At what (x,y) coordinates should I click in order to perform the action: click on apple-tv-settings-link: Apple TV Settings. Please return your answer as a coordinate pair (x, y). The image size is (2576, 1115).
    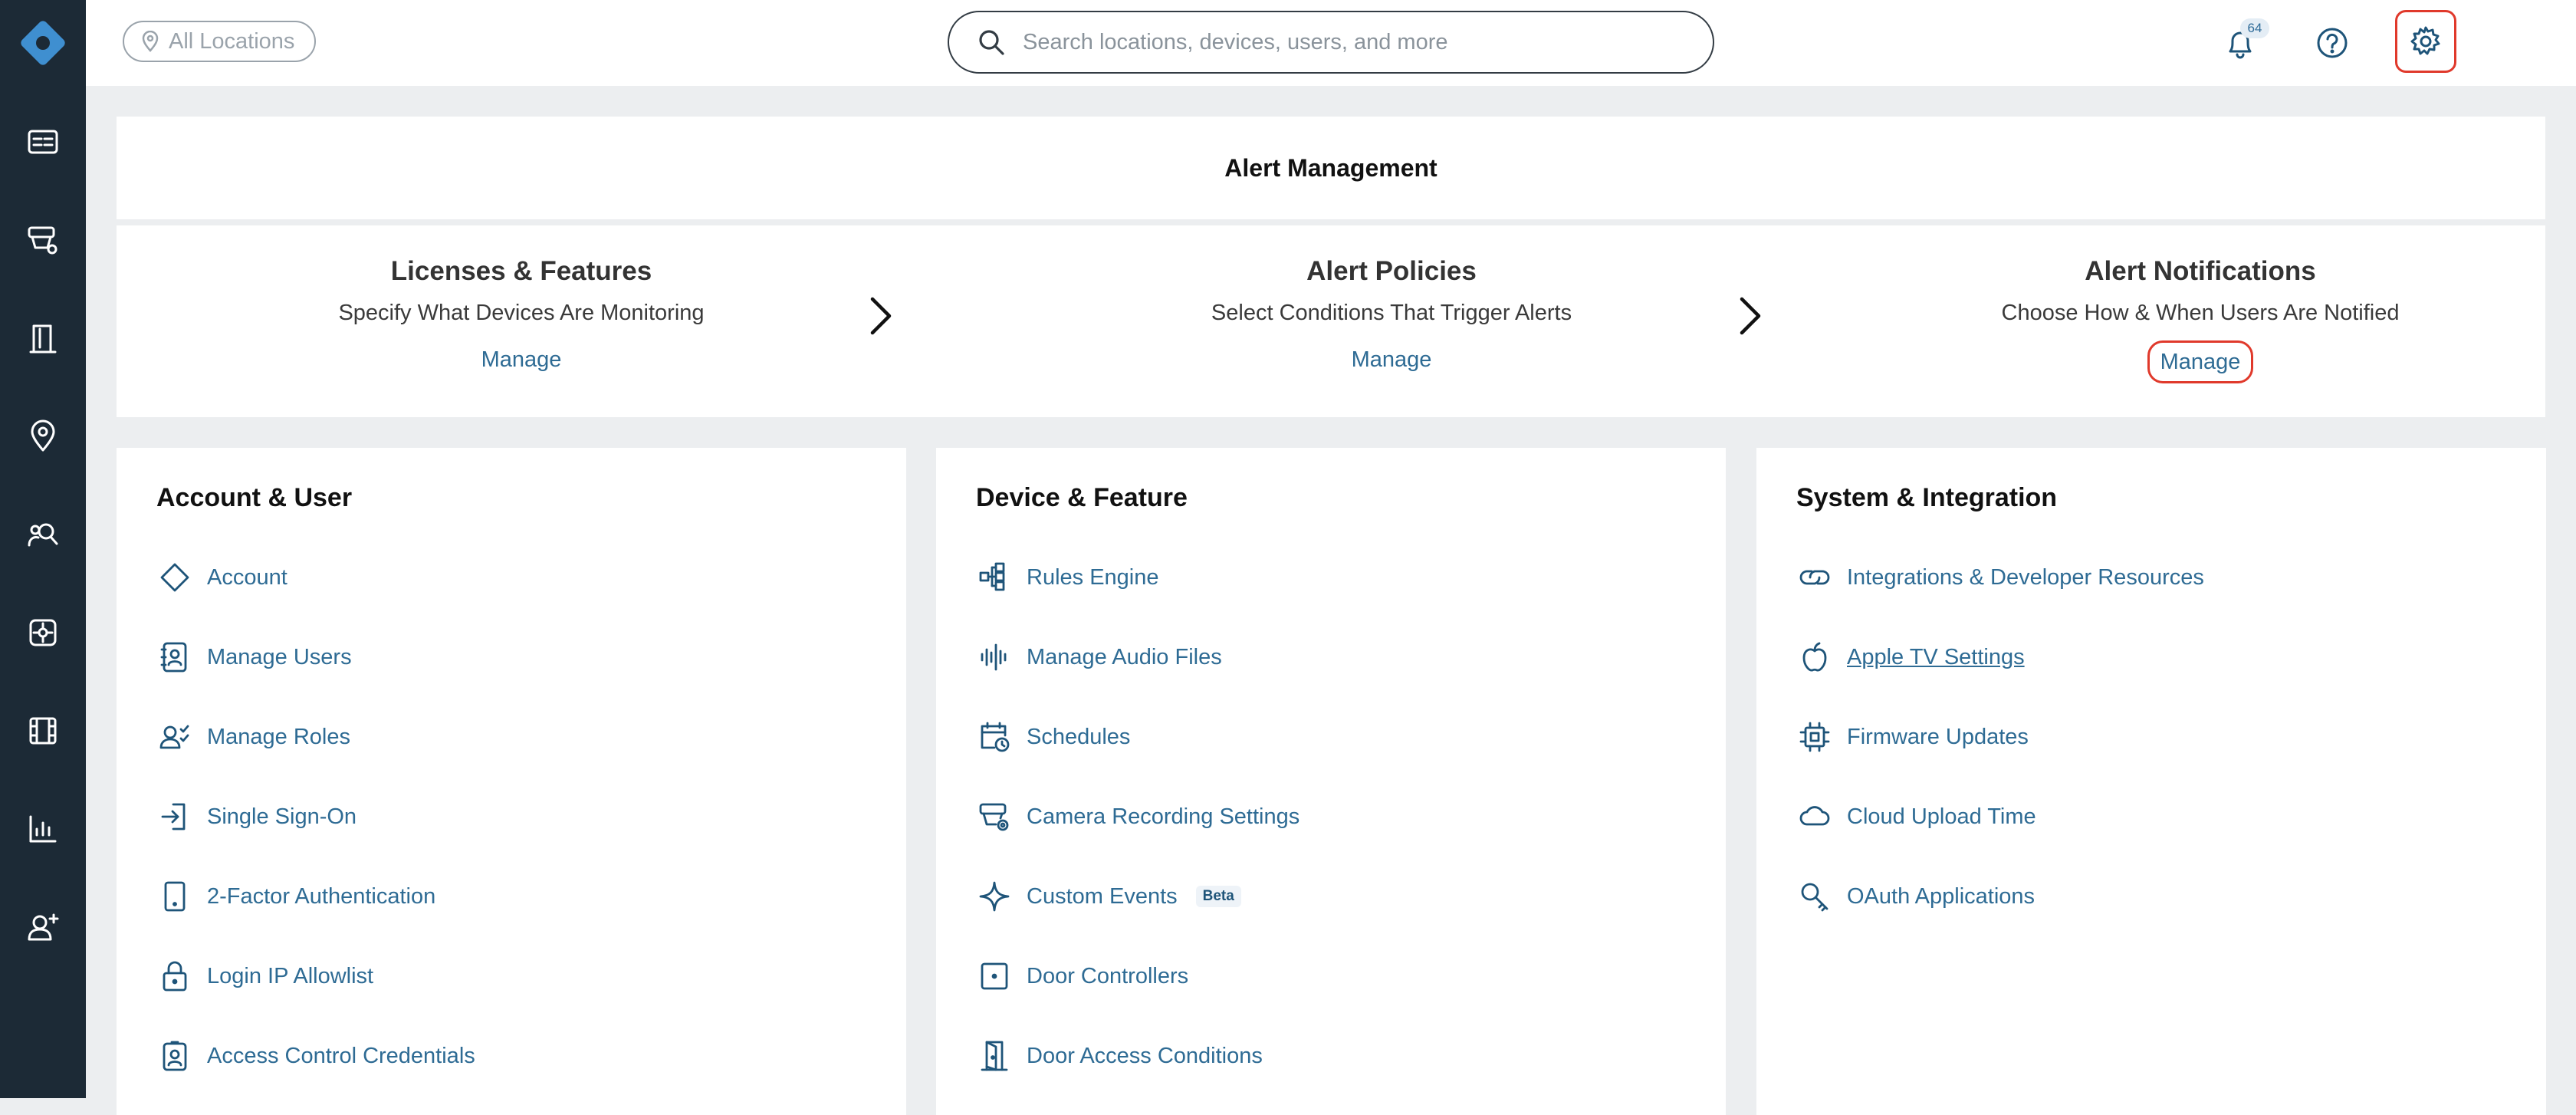
    Looking at the image, I should click on (1911, 657).